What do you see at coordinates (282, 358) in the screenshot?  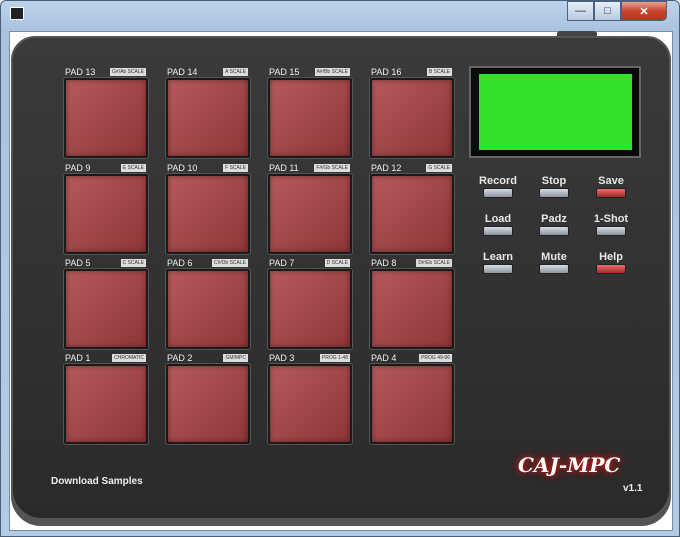 I see `pad-label: PAD 3` at bounding box center [282, 358].